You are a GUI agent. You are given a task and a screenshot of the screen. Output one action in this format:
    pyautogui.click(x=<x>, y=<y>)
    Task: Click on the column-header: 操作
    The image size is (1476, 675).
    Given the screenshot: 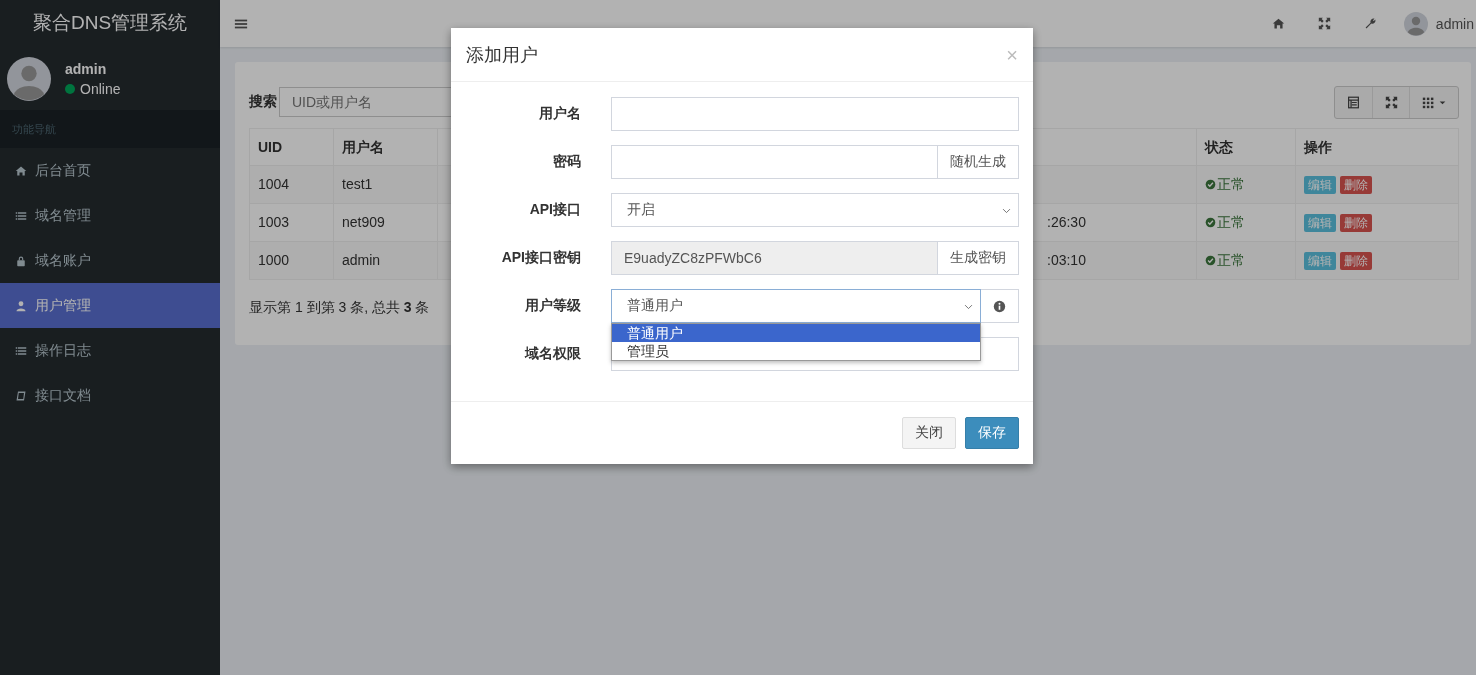 What is the action you would take?
    pyautogui.click(x=1318, y=147)
    